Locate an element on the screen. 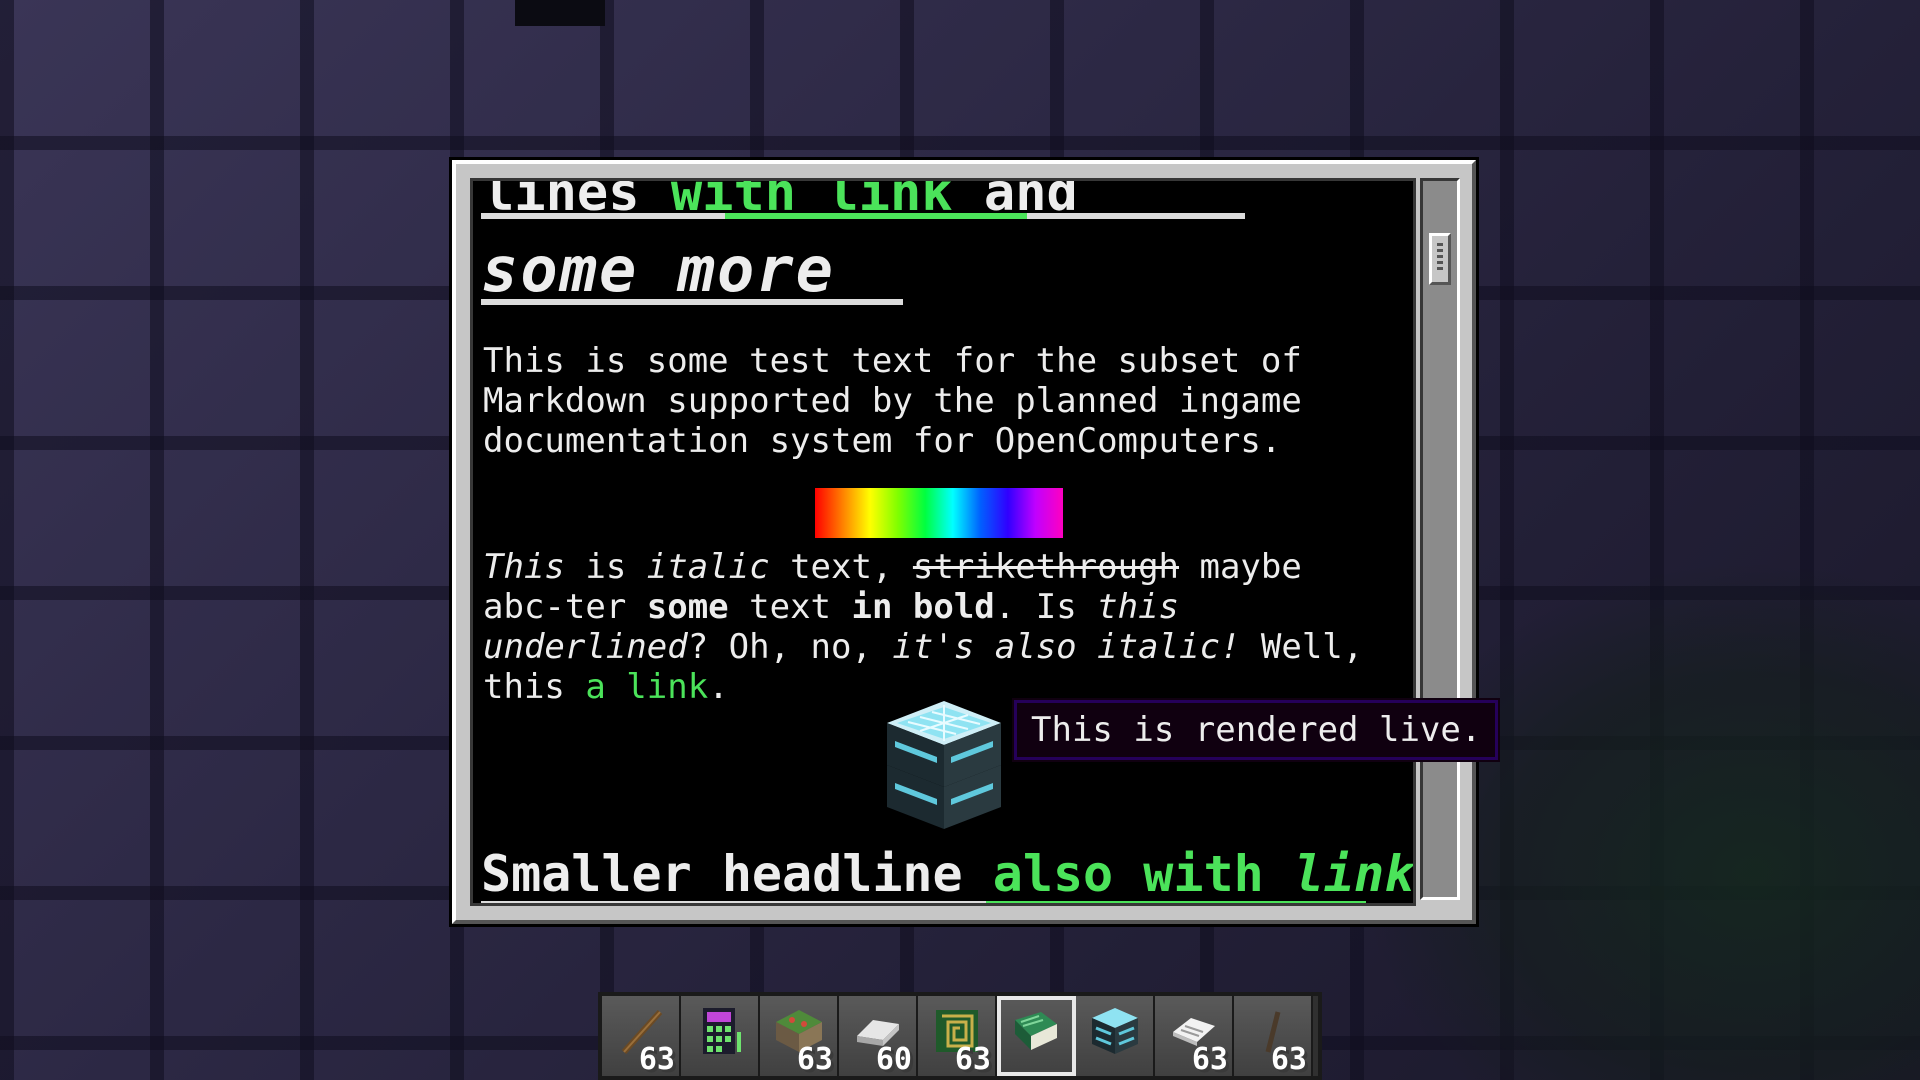 The width and height of the screenshot is (1920, 1080). rendered-server-block is located at coordinates (944, 765).